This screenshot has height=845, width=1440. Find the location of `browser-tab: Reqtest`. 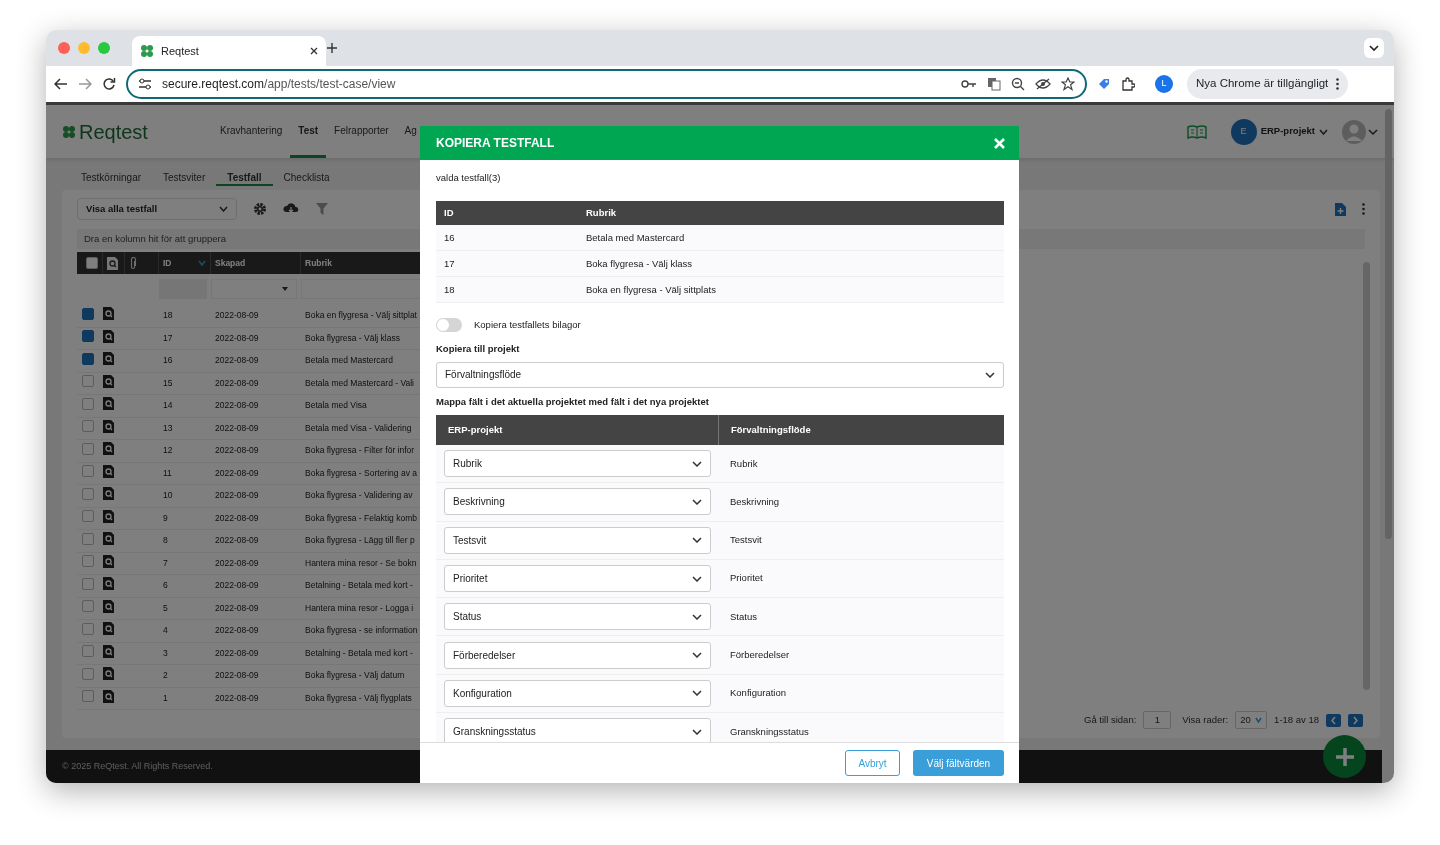

browser-tab: Reqtest is located at coordinates (229, 51).